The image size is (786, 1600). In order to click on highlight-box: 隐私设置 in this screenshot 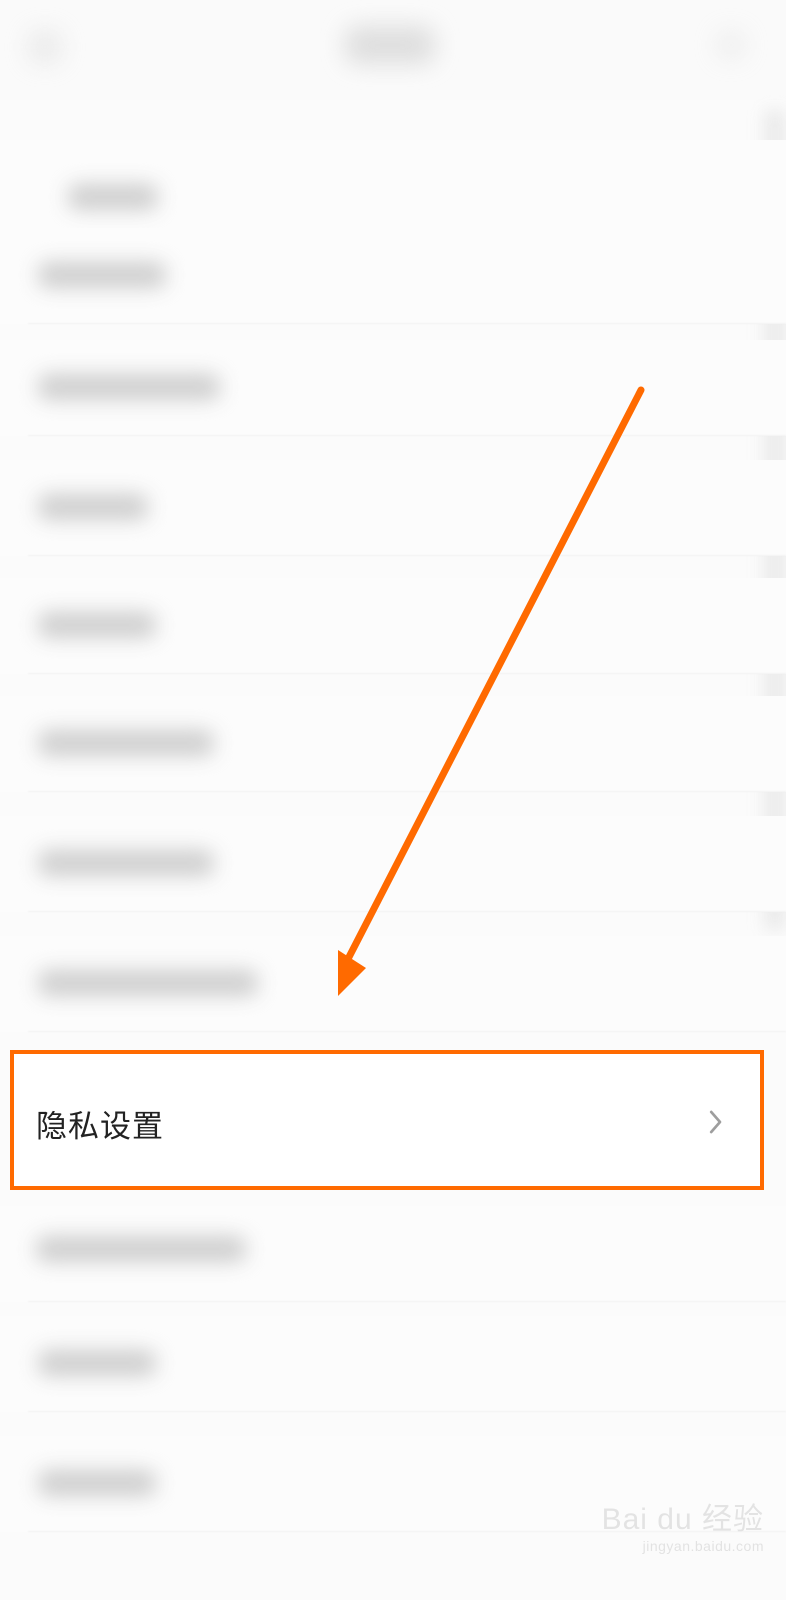, I will do `click(387, 1120)`.